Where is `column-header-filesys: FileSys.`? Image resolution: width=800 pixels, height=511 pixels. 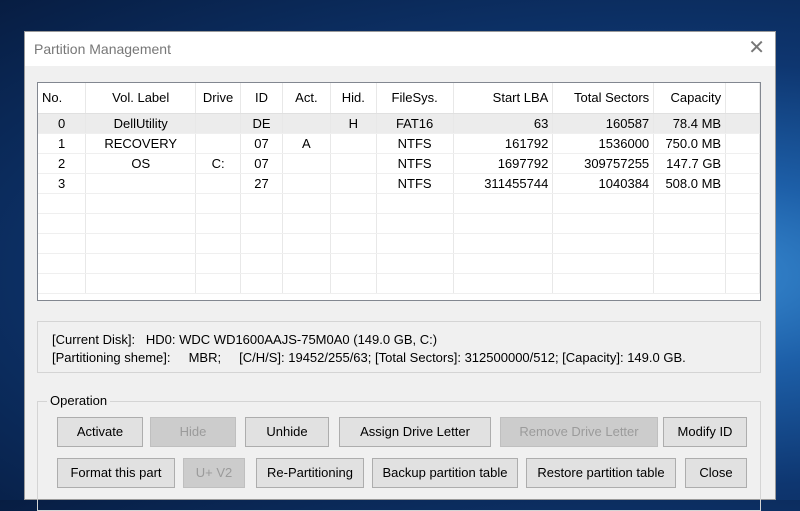 column-header-filesys: FileSys. is located at coordinates (415, 98).